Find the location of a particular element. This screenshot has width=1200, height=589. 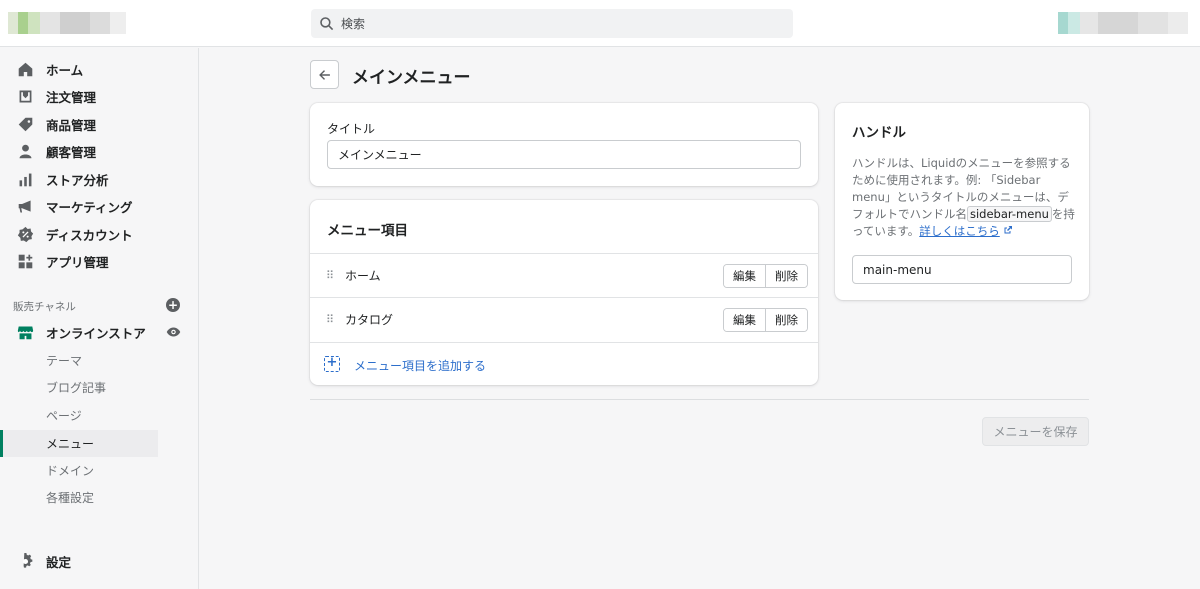

sidebar-item-settings: 設定 is located at coordinates (99, 561).